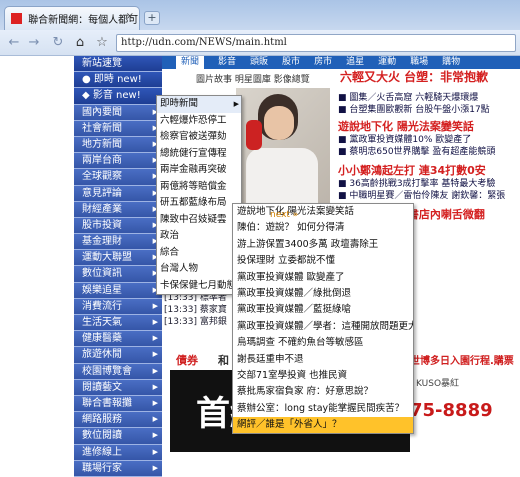  I want to click on submenu-item: 黨政軍投資媒體 歐變產了, so click(323, 278).